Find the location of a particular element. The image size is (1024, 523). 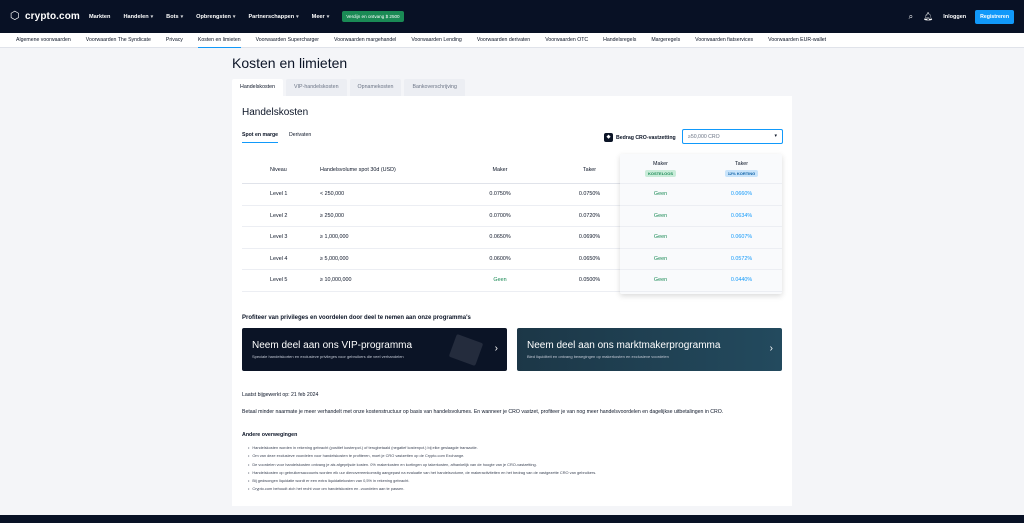

row-taker: 0.0720% is located at coordinates (589, 215).